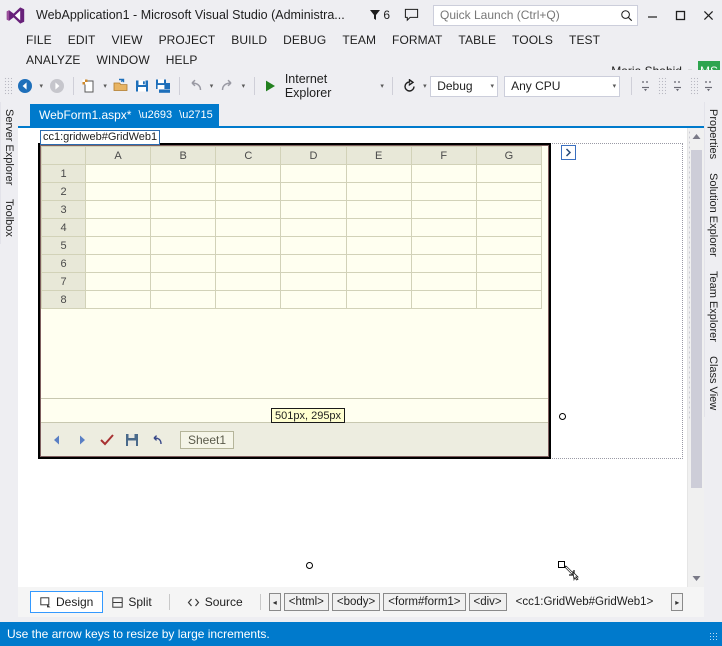 Image resolution: width=722 pixels, height=646 pixels. What do you see at coordinates (530, 15) in the screenshot?
I see `quick-launch-input` at bounding box center [530, 15].